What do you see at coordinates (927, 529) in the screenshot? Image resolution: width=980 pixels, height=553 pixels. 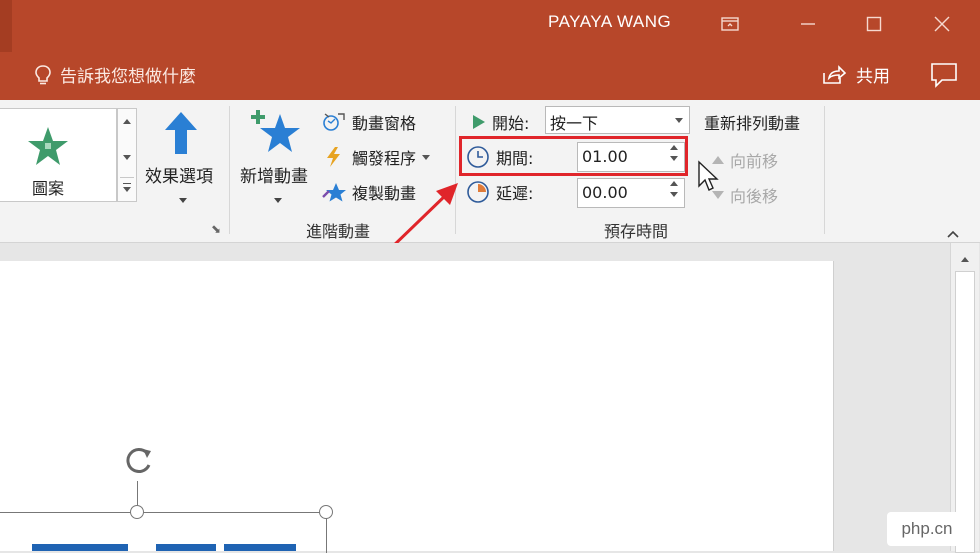 I see `watermark-logo: php.cn` at bounding box center [927, 529].